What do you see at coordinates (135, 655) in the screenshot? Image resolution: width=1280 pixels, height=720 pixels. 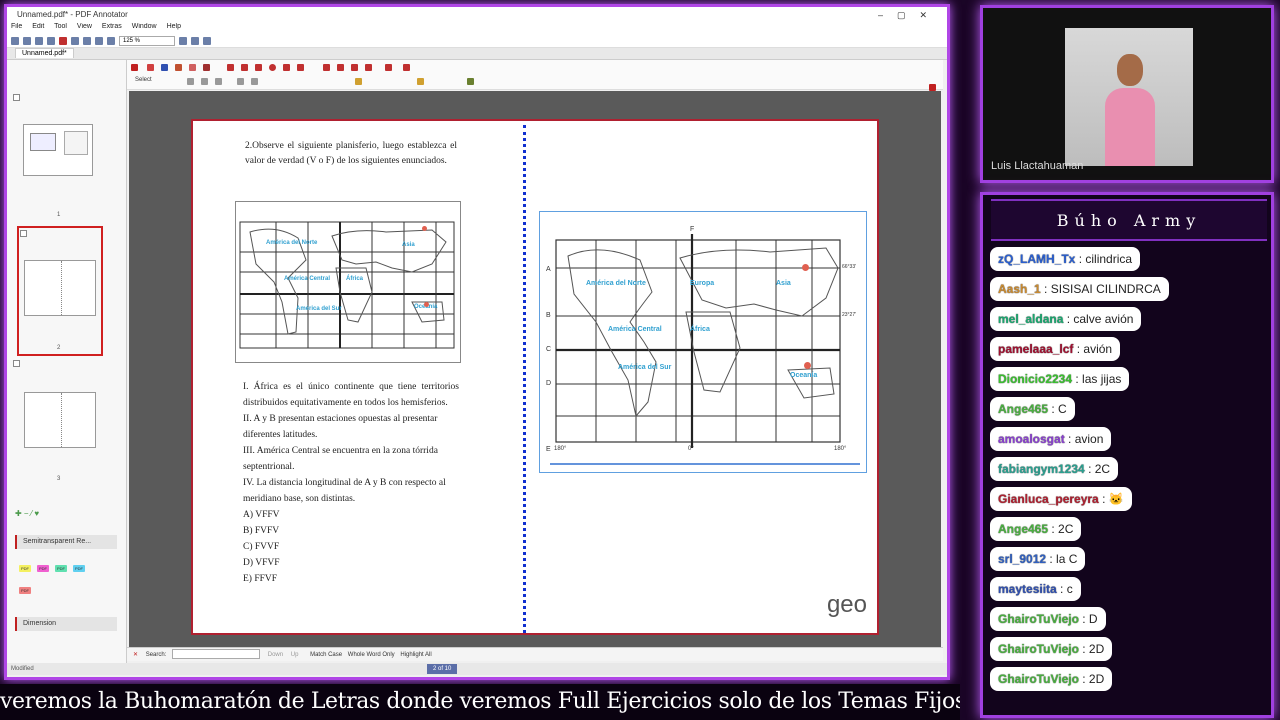 I see `close-find-icon: ✕` at bounding box center [135, 655].